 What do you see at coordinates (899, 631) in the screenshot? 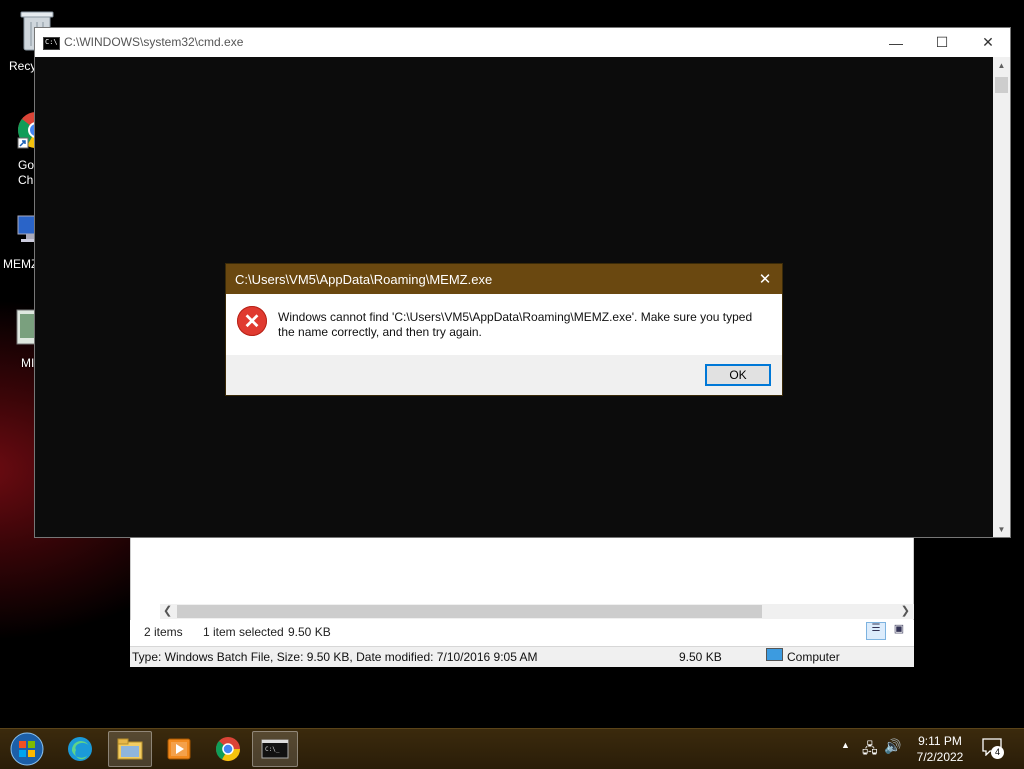
I see `large-icons-view-icon: ▣` at bounding box center [899, 631].